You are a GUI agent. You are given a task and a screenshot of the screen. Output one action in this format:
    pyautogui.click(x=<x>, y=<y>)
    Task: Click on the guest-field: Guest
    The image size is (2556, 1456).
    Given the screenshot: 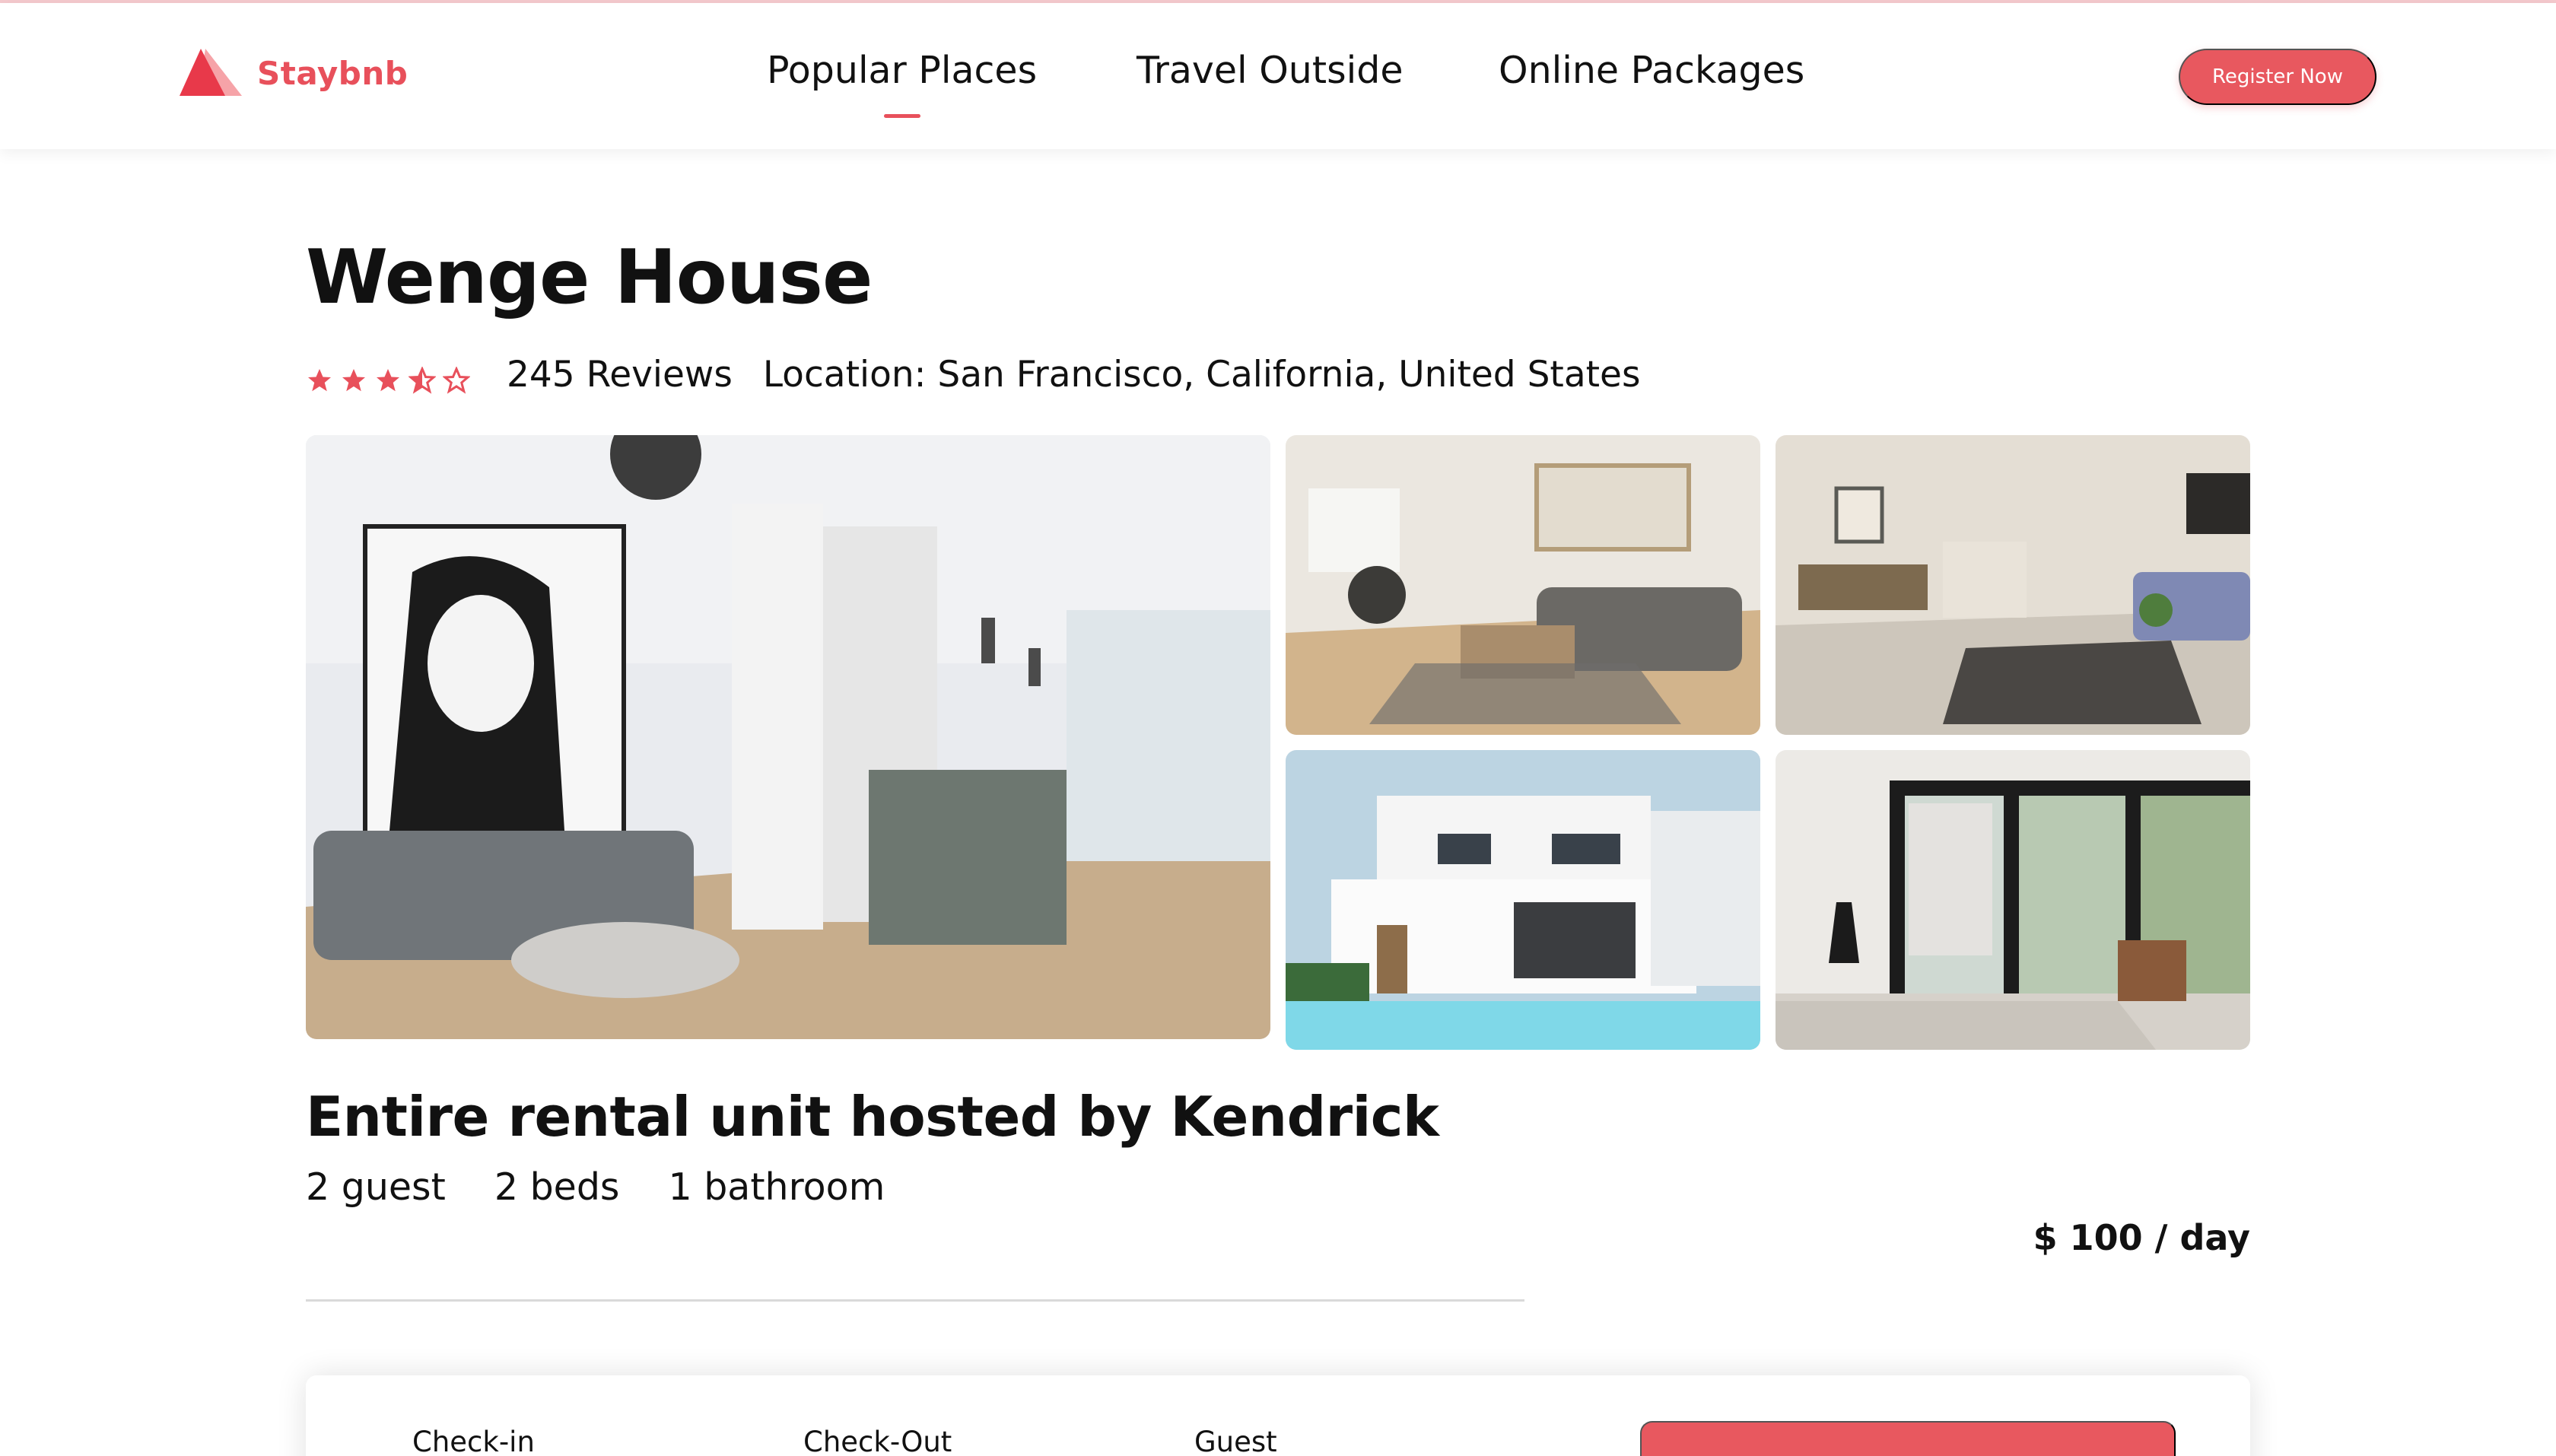 What is the action you would take?
    pyautogui.click(x=1235, y=1441)
    